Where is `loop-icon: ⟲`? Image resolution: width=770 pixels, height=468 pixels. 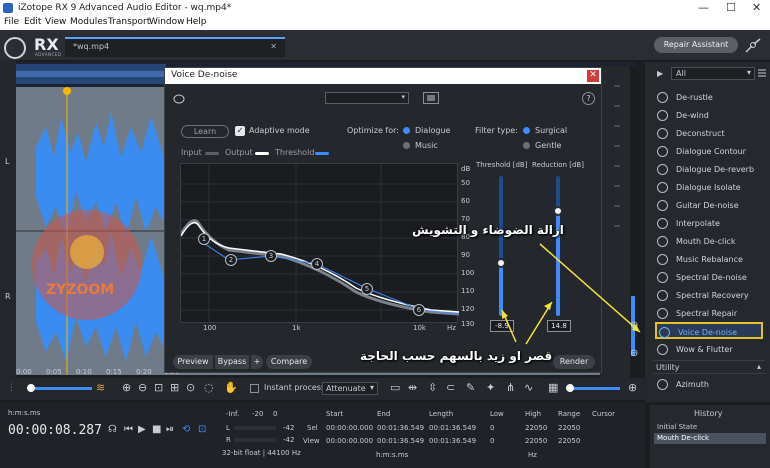
loop-icon: ⟲ is located at coordinates (186, 429).